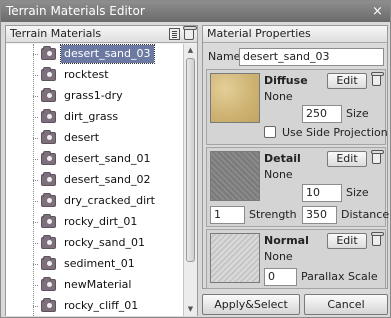  I want to click on detail-distance-field: 350, so click(319, 215).